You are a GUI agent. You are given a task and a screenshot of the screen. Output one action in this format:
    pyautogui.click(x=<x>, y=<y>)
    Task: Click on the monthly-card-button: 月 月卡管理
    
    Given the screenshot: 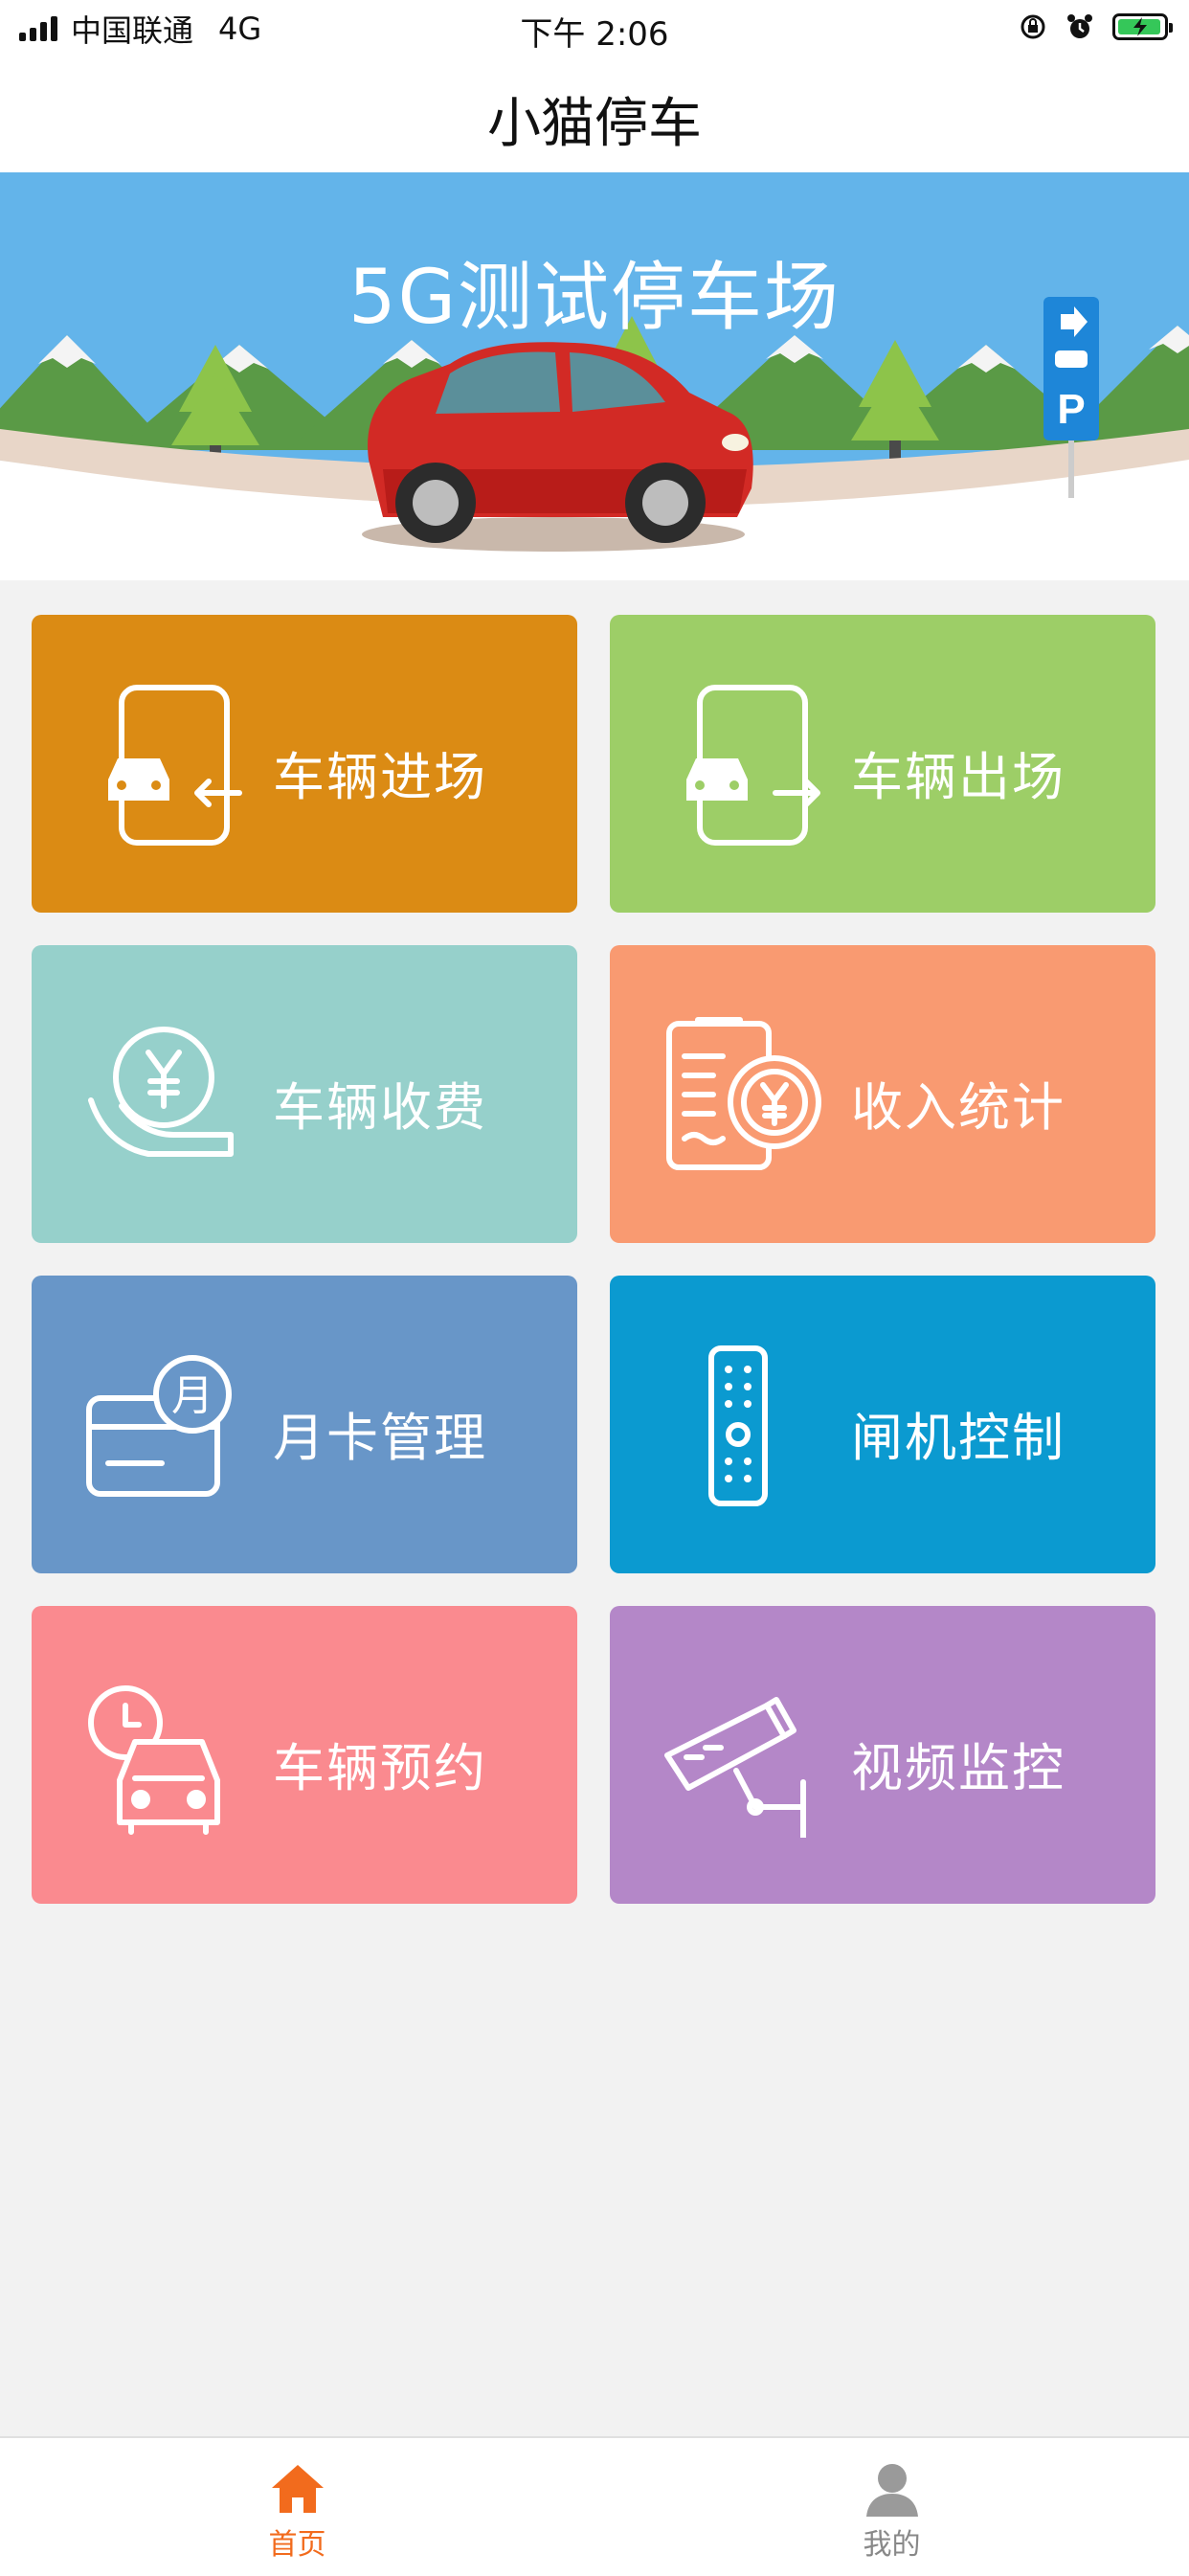 What is the action you would take?
    pyautogui.click(x=304, y=1424)
    